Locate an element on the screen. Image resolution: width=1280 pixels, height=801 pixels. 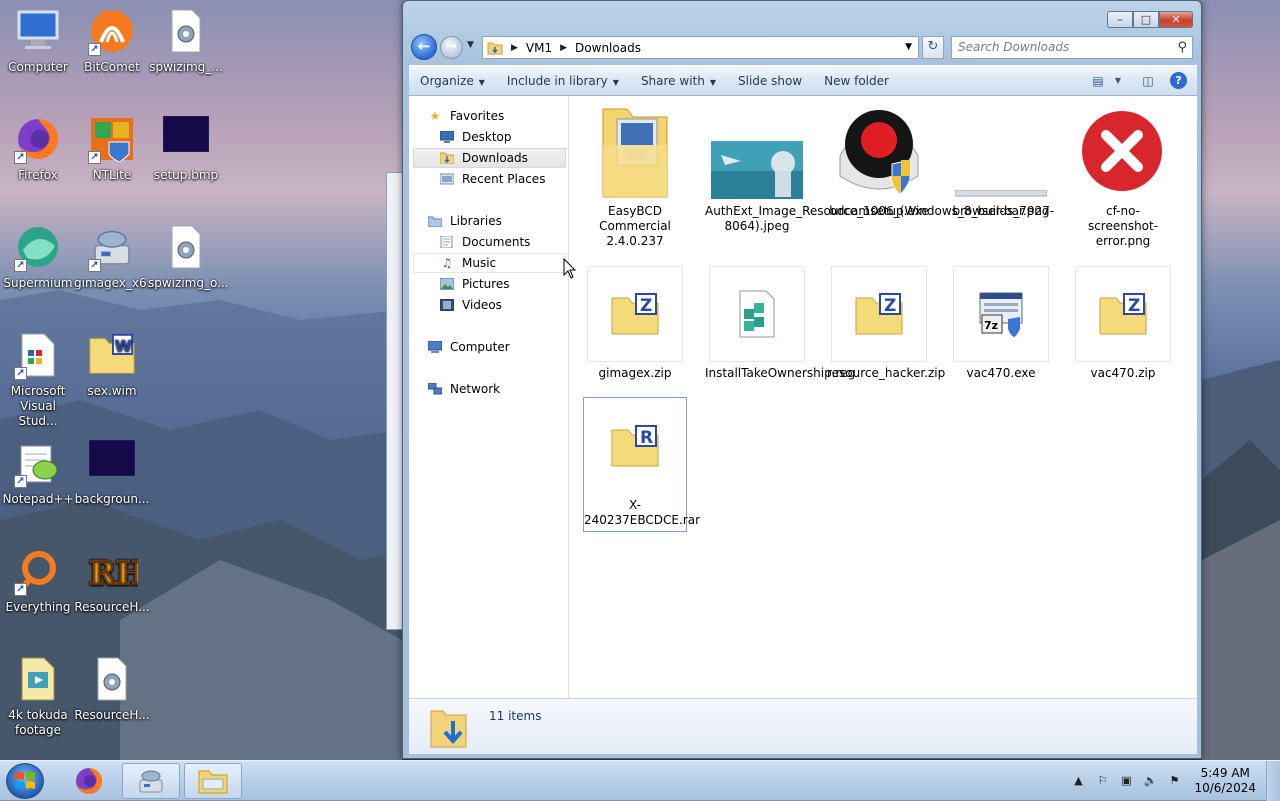
nav-favorites: ★ Favorites is located at coordinates (466, 116).